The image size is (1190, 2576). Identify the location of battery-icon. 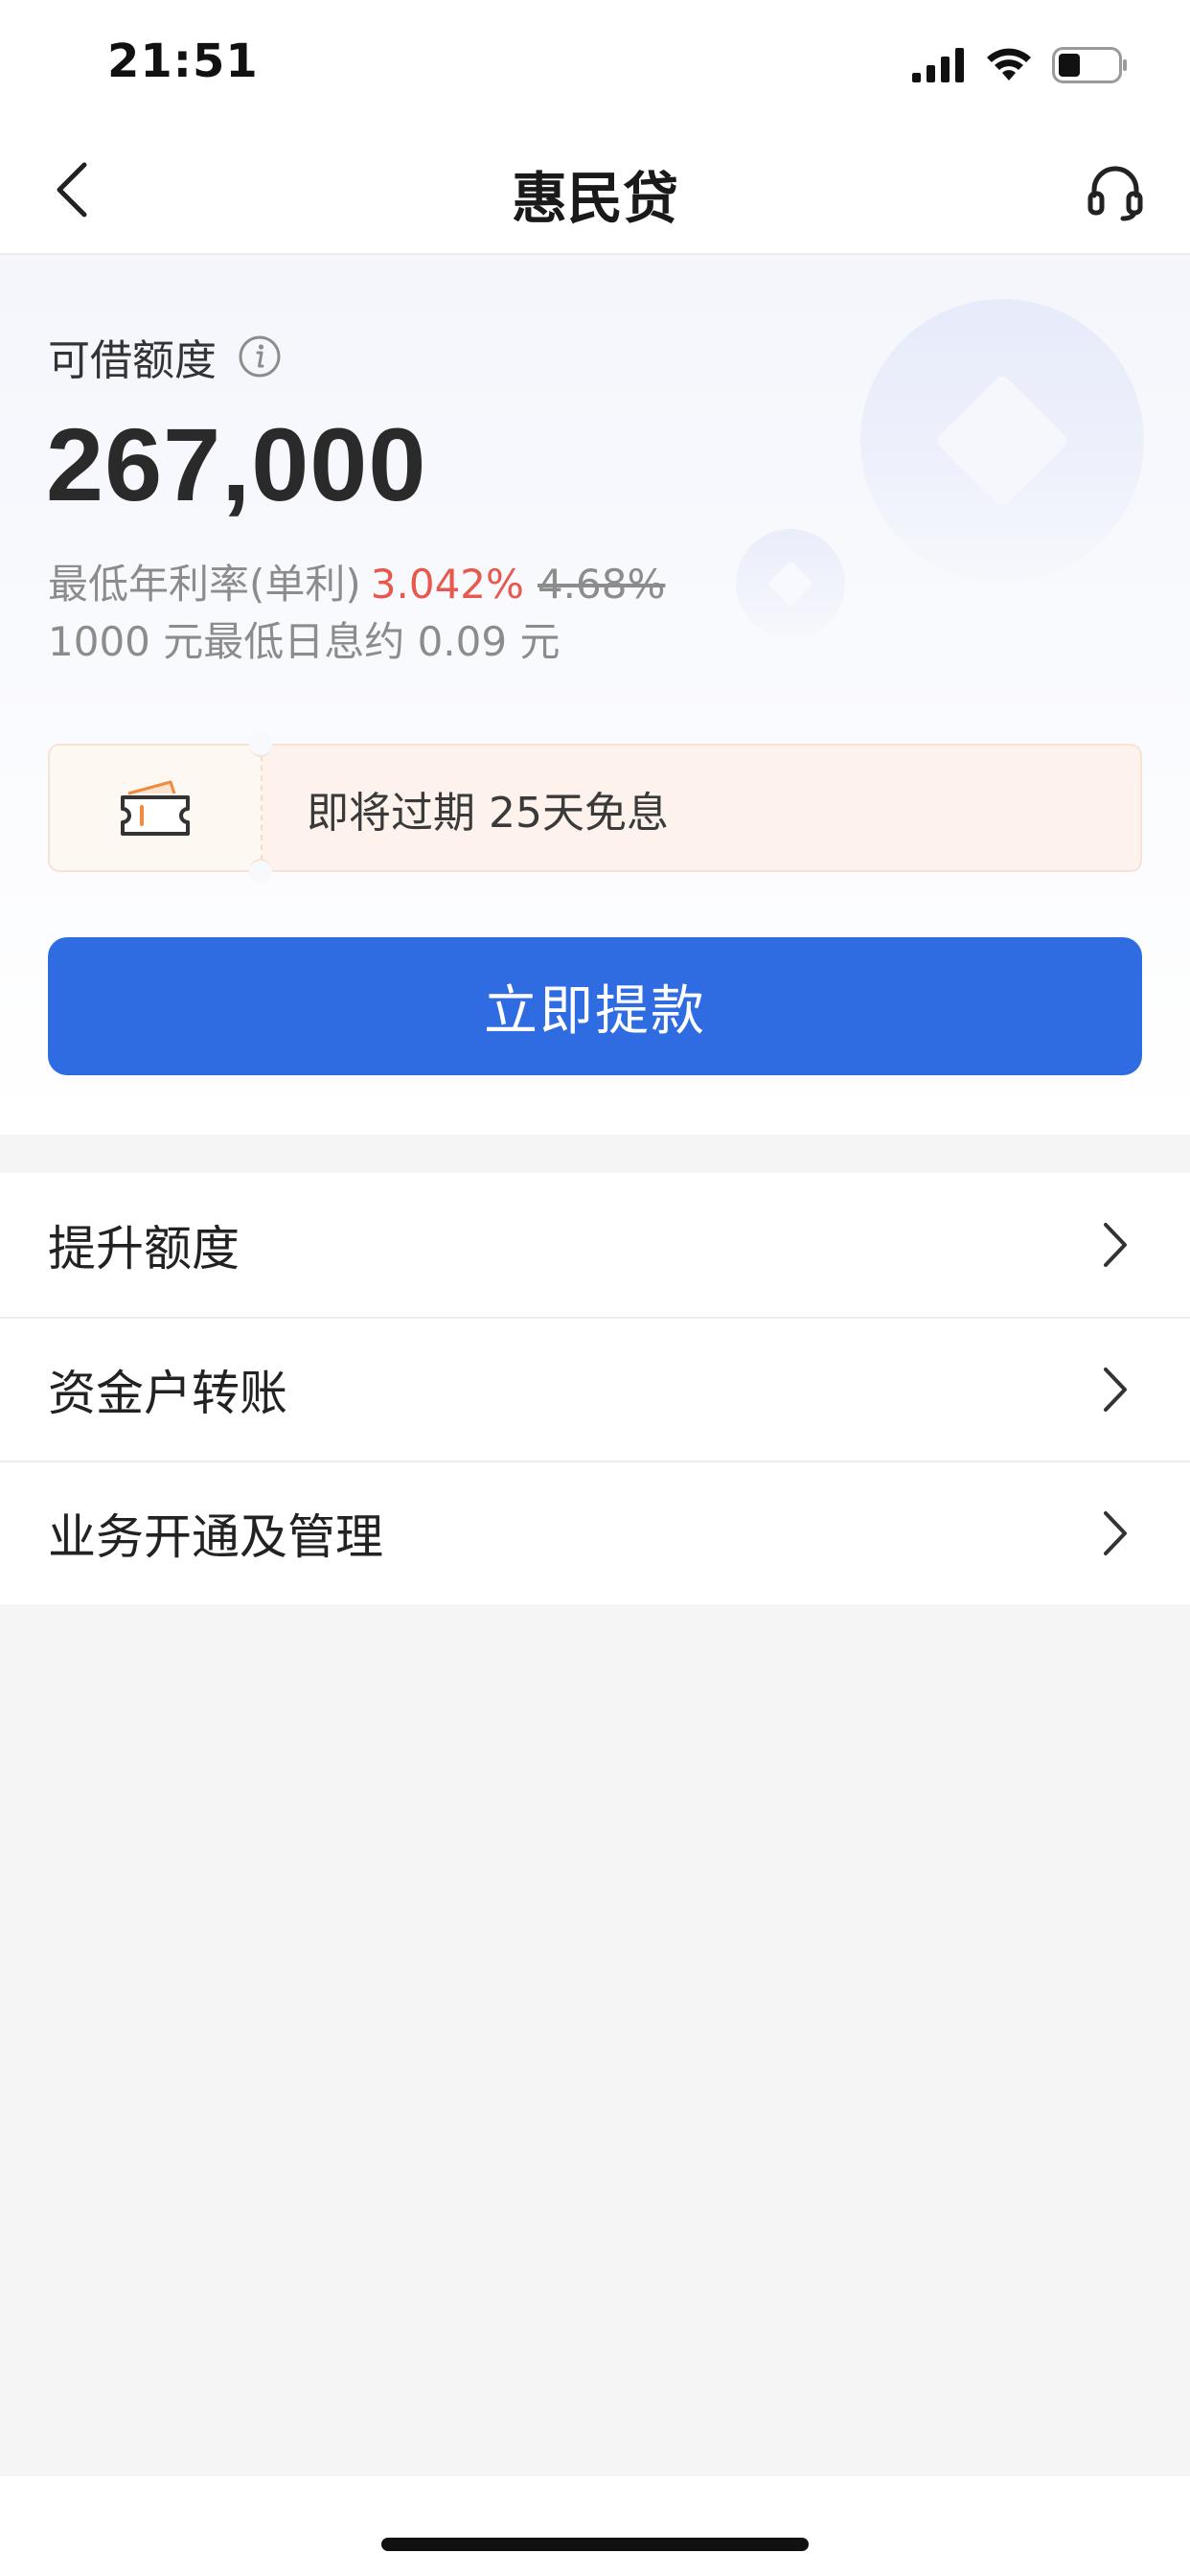
(1090, 65).